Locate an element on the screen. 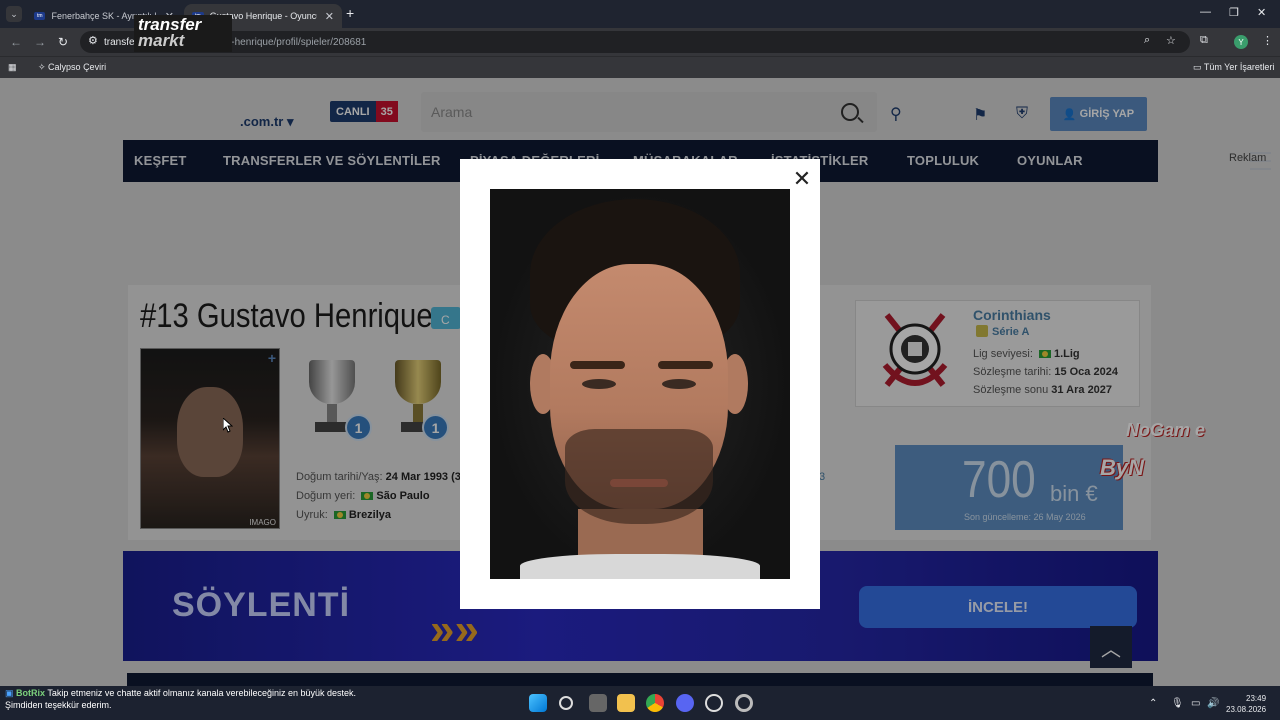  all-bookmarks: ▭ Tüm Yer İşaretleri is located at coordinates (1233, 67).